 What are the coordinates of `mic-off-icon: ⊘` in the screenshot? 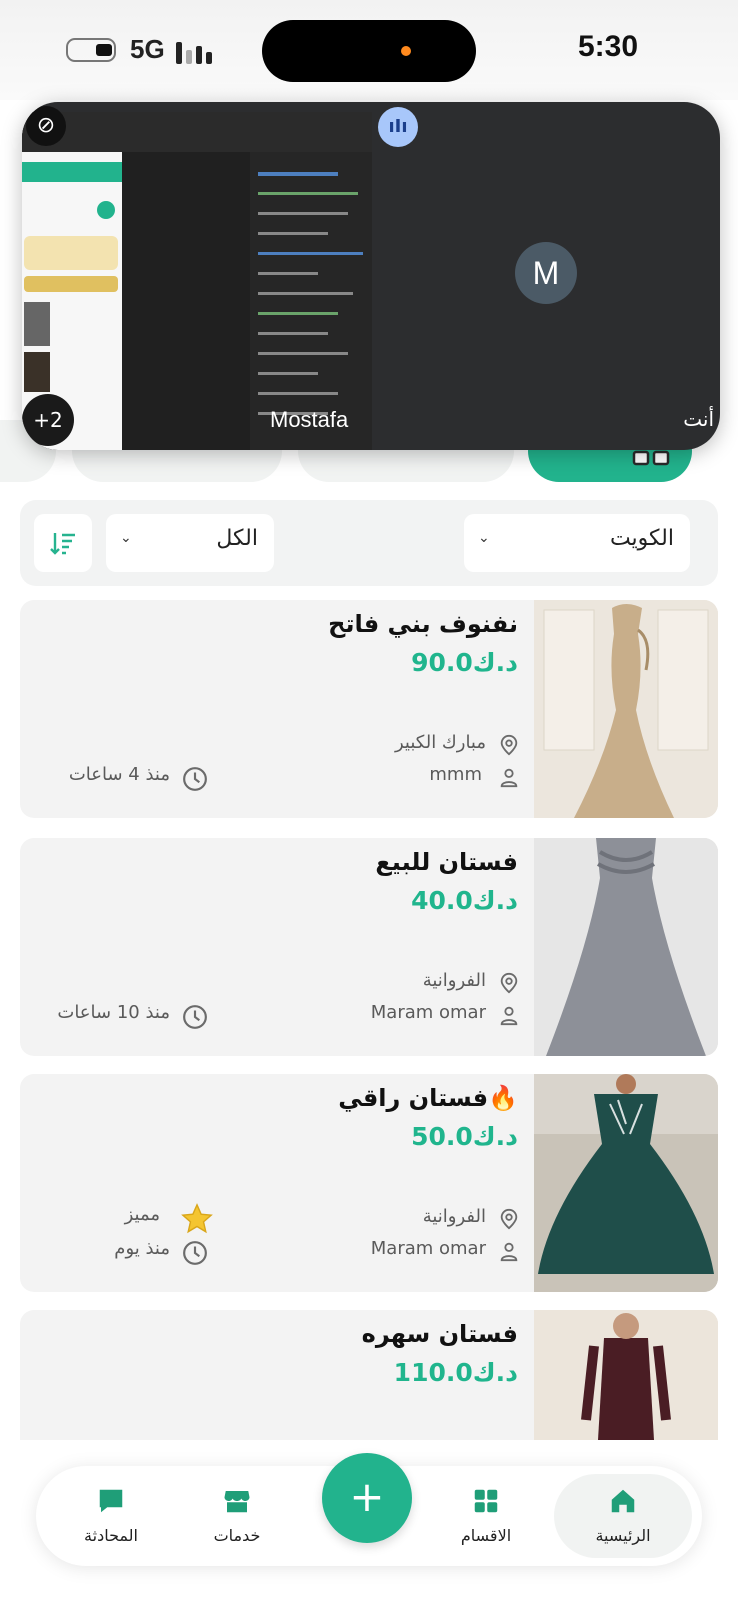 It's located at (46, 126).